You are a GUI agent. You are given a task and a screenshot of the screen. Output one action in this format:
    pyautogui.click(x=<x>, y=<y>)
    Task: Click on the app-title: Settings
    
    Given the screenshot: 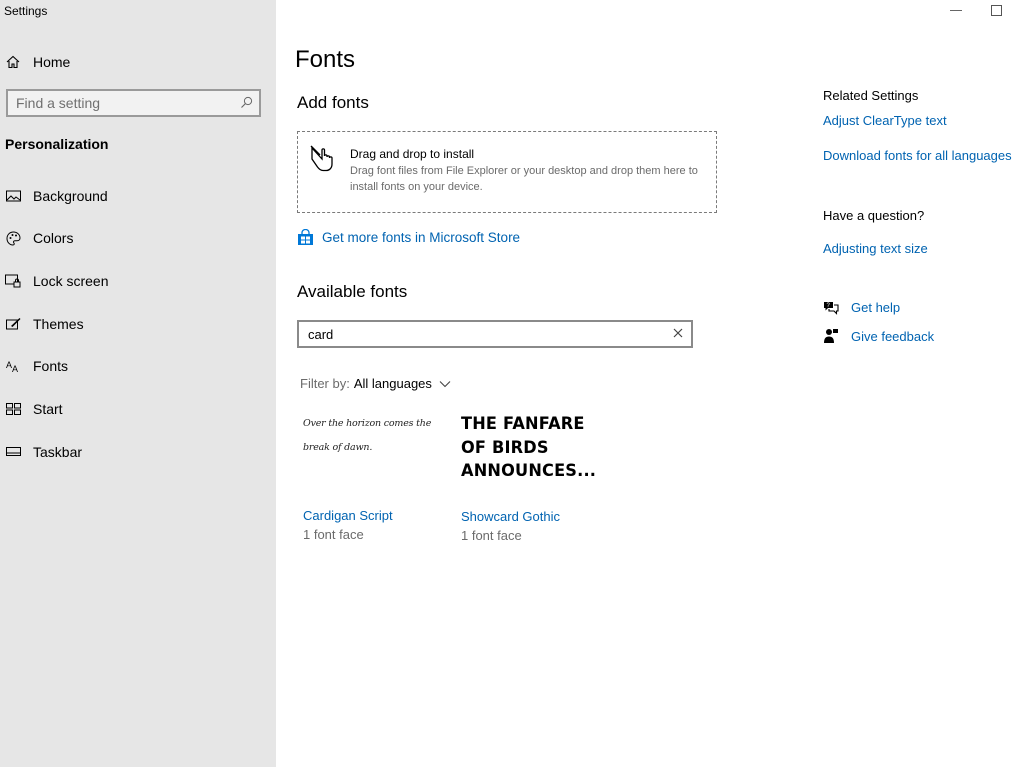 What is the action you would take?
    pyautogui.click(x=26, y=11)
    